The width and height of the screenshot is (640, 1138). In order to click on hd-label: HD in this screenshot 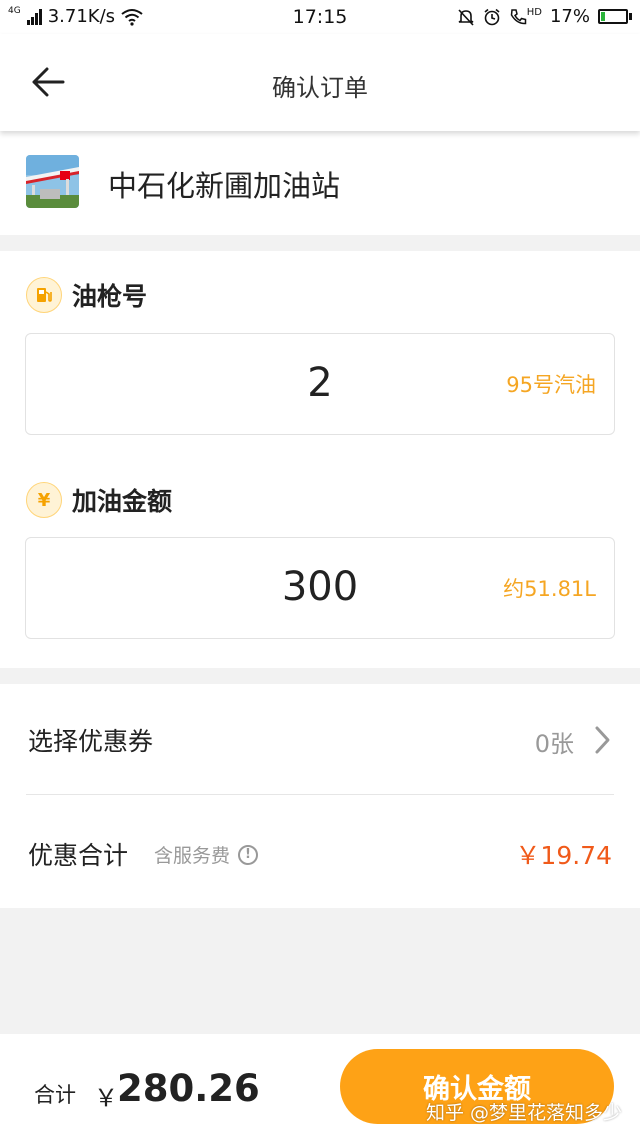, I will do `click(534, 12)`.